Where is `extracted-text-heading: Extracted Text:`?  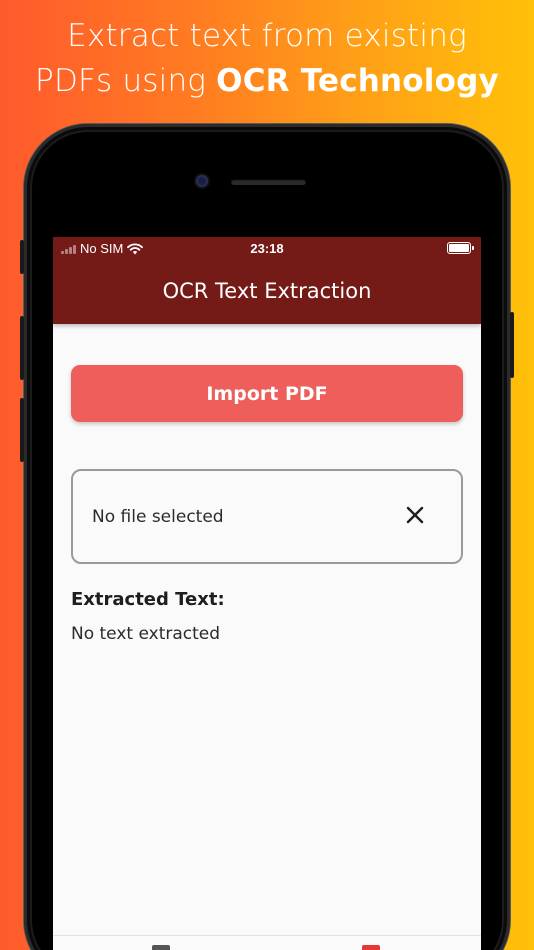 extracted-text-heading: Extracted Text: is located at coordinates (148, 599).